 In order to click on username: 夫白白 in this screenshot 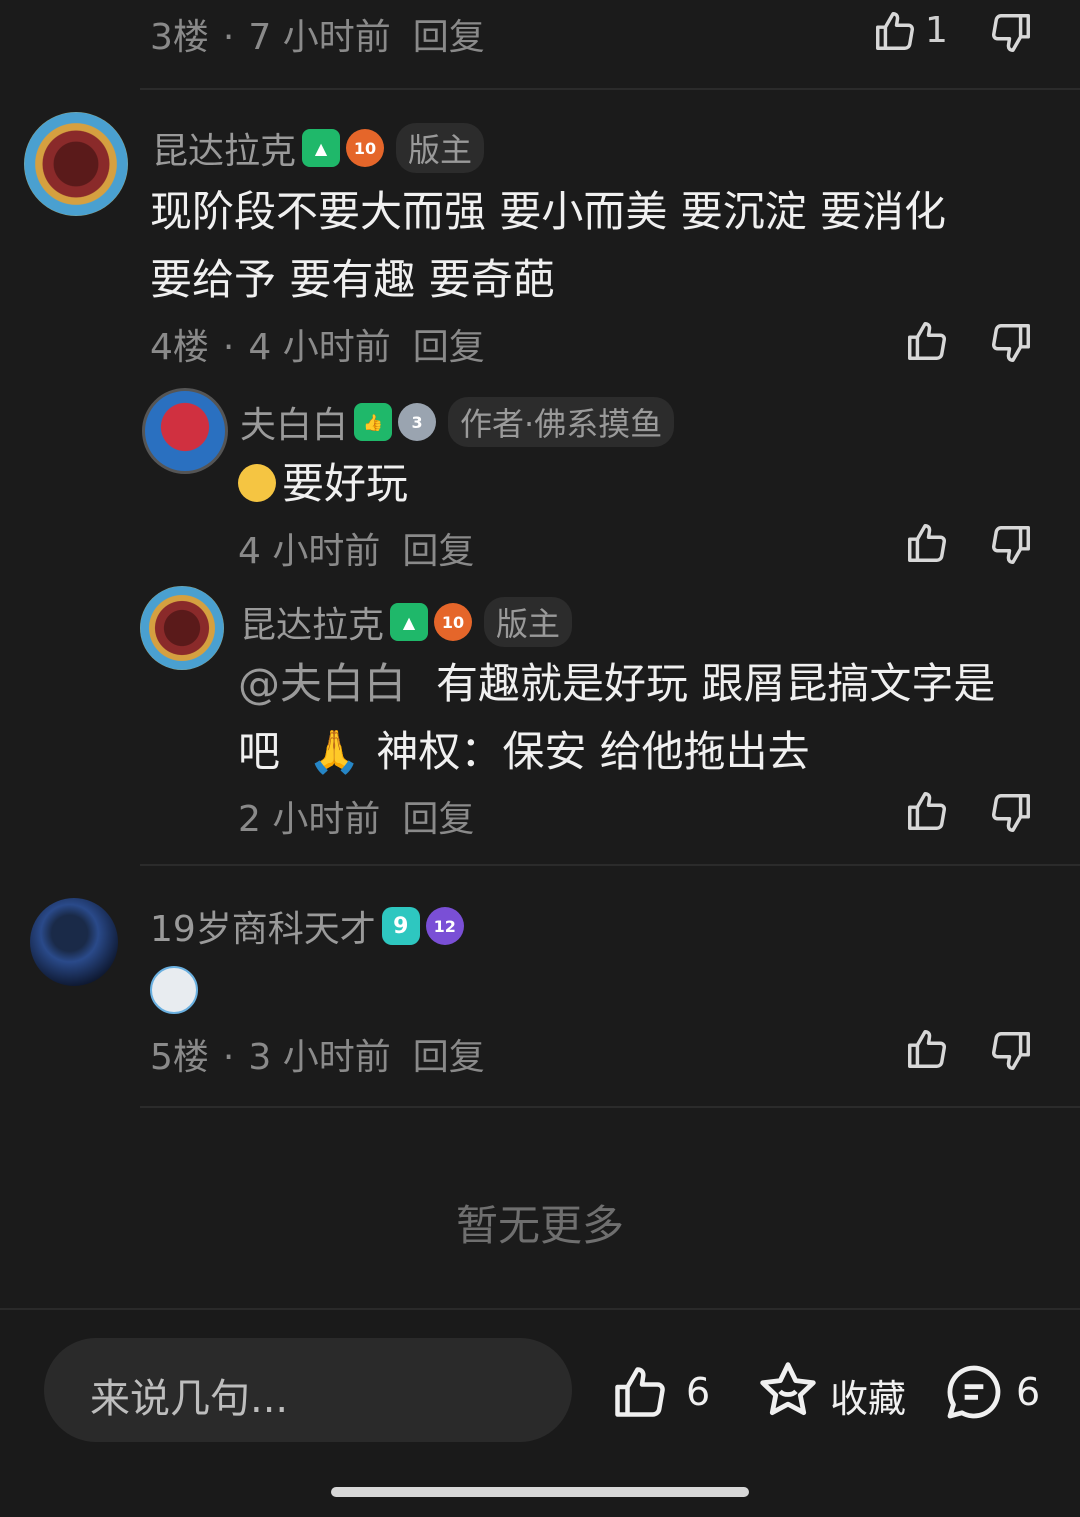, I will do `click(294, 422)`.